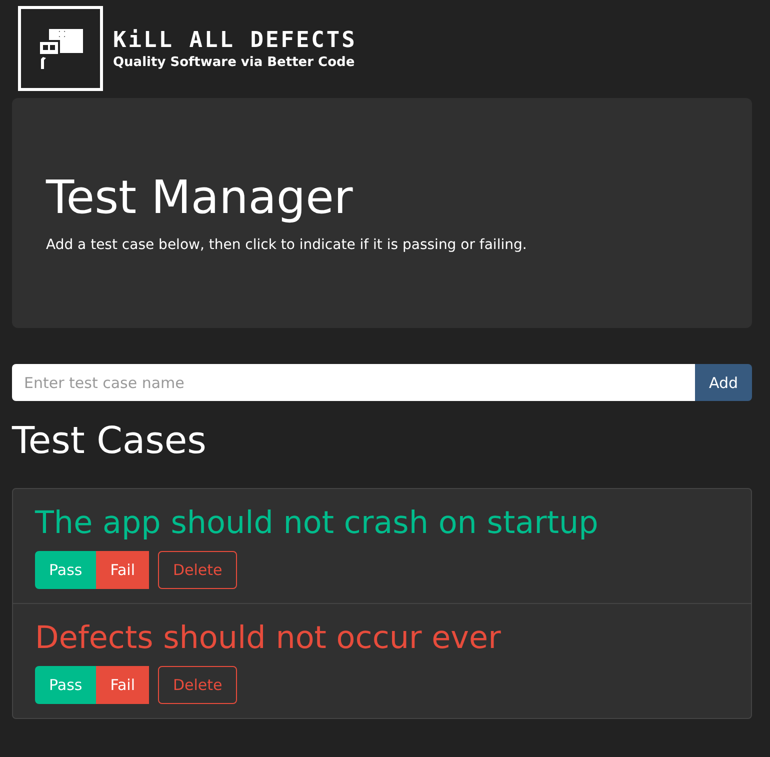 Image resolution: width=770 pixels, height=757 pixels. Describe the element at coordinates (353, 382) in the screenshot. I see `test-name-field: Enter test case name` at that location.